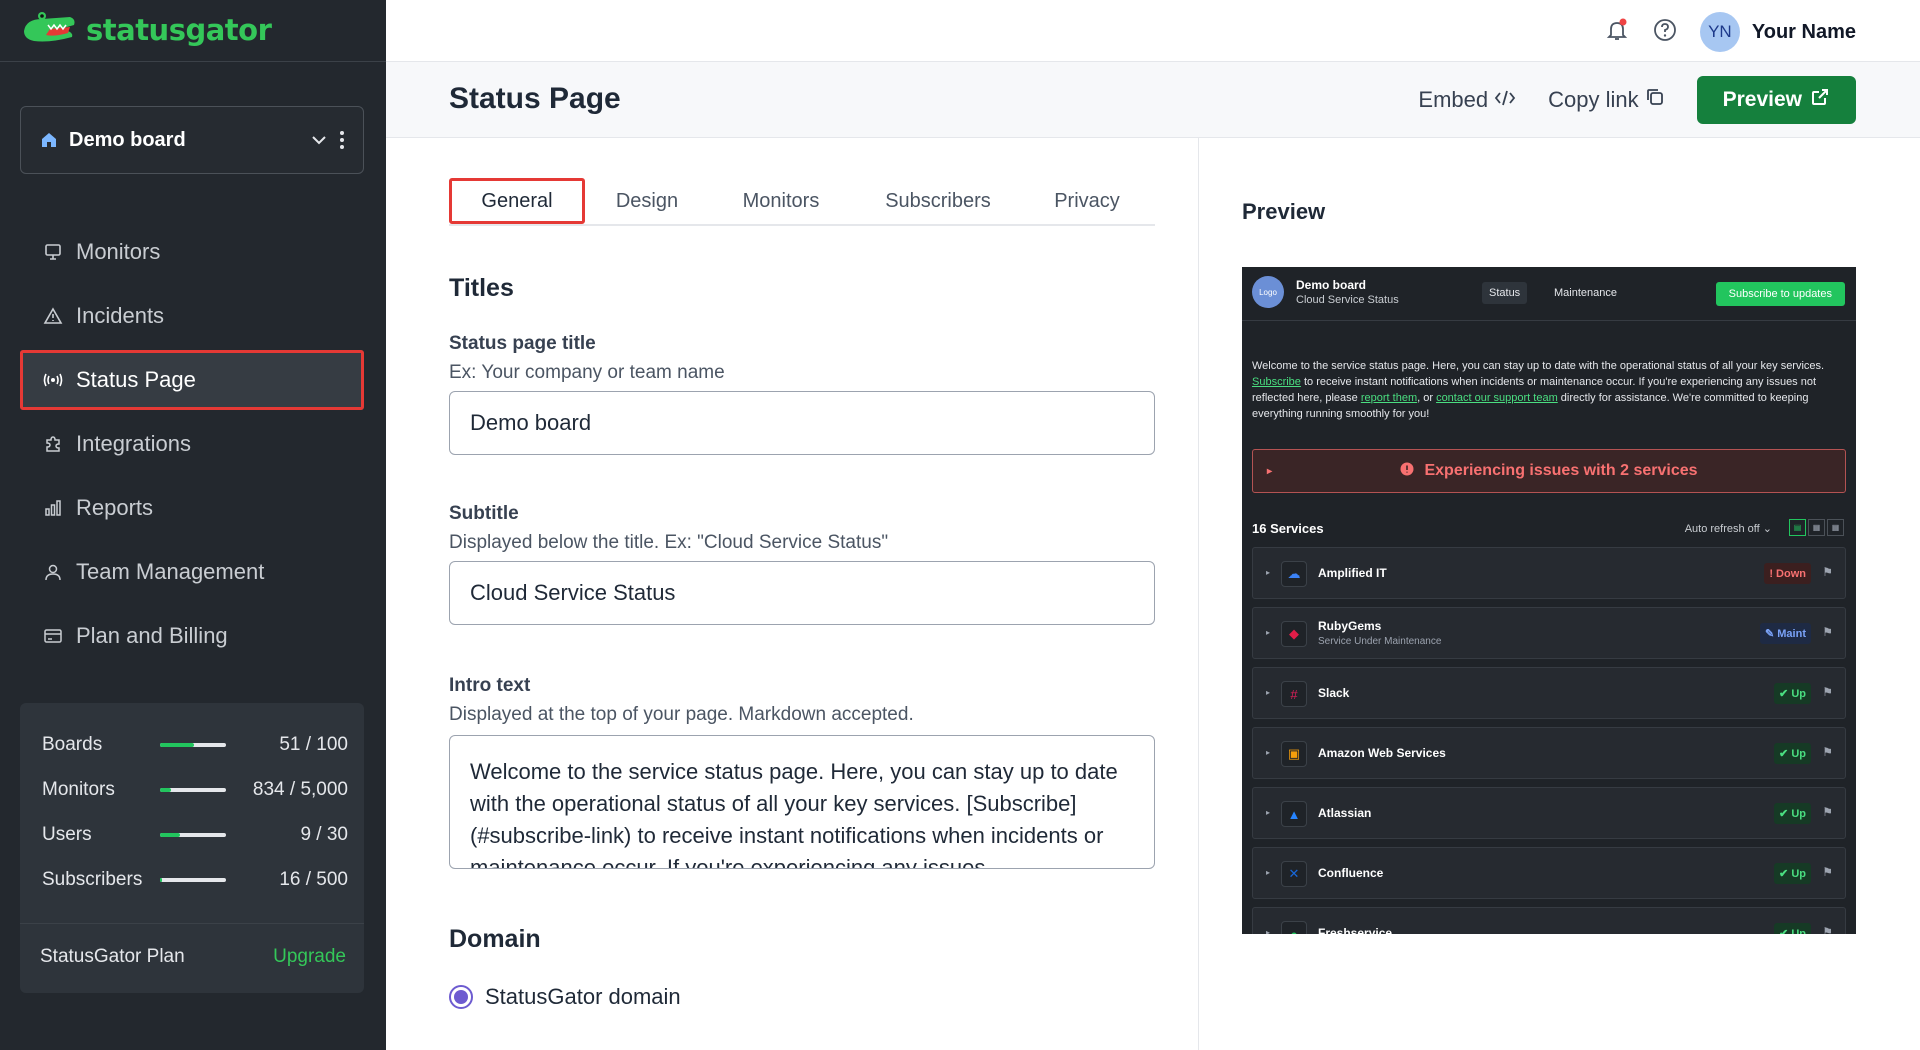 The image size is (1920, 1050). I want to click on service-name: Atlassian, so click(1345, 813).